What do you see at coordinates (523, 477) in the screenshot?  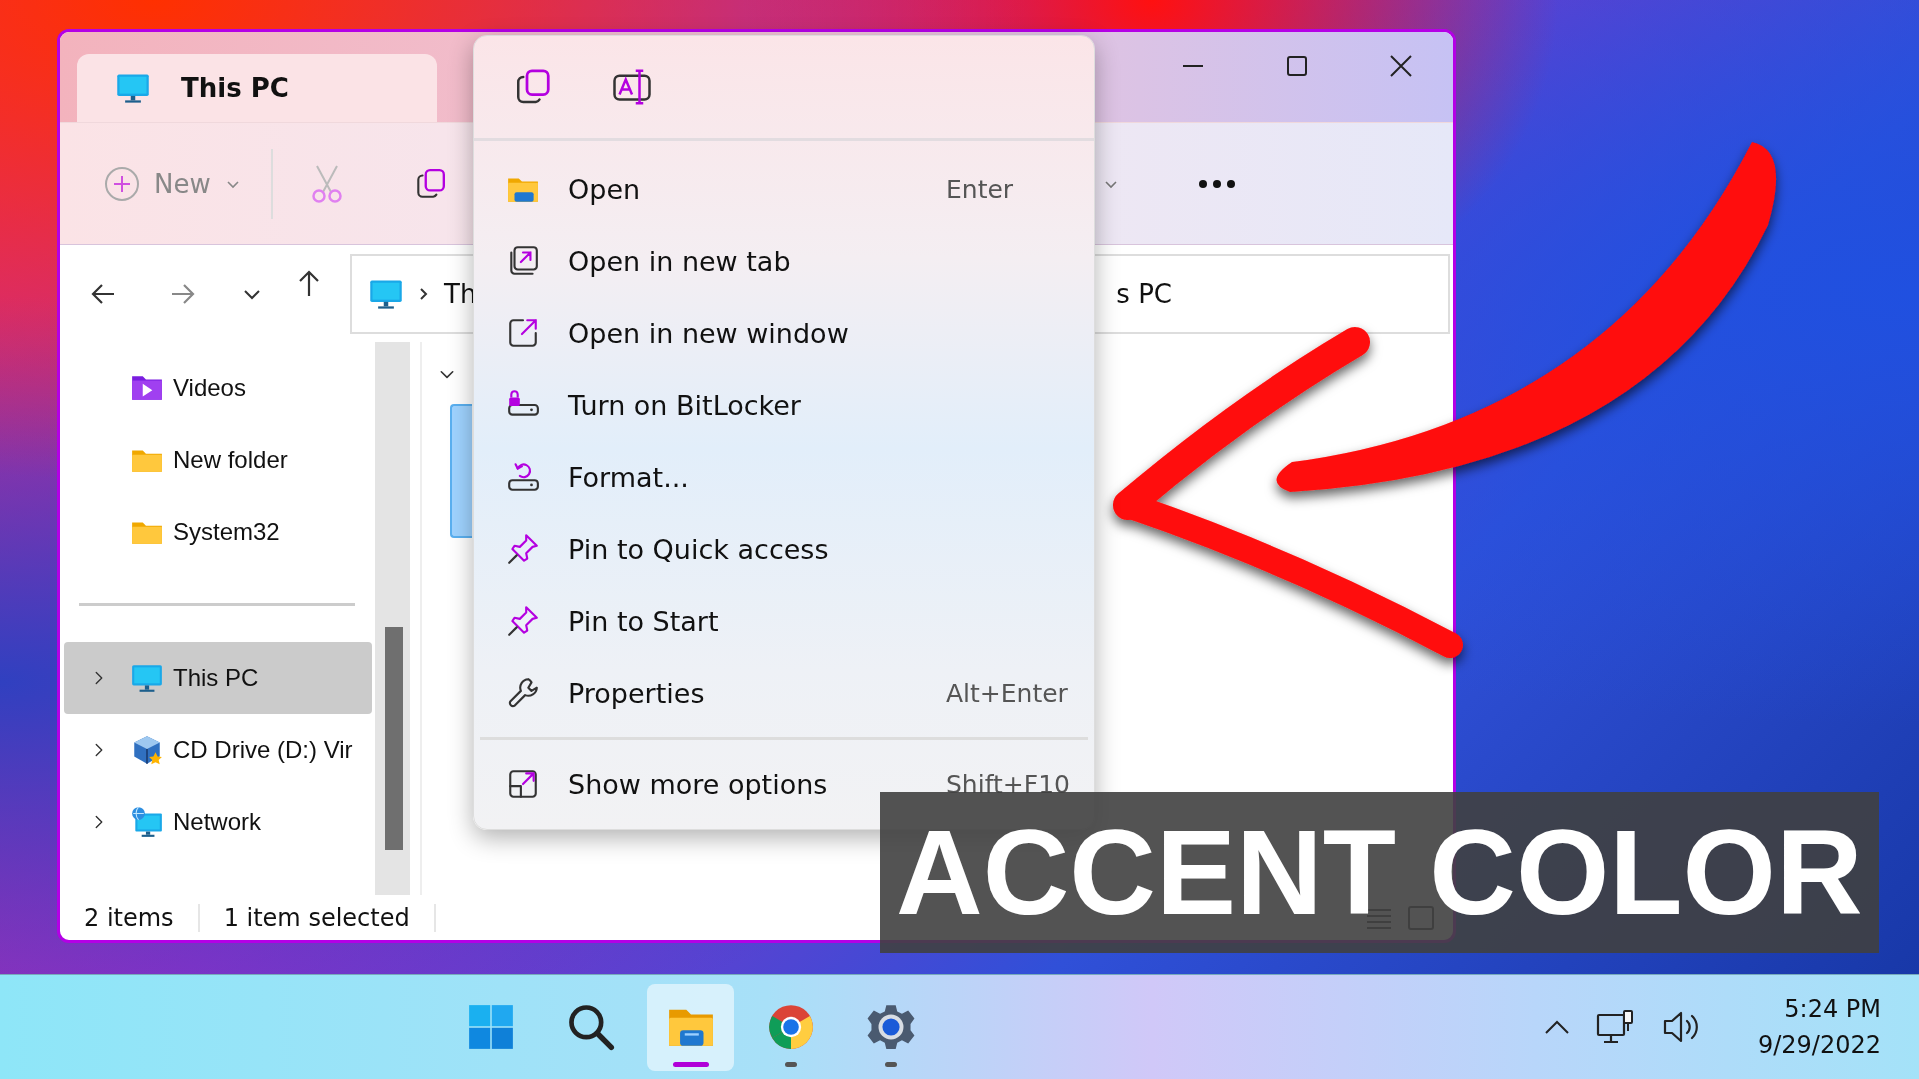 I see `format-drive-icon` at bounding box center [523, 477].